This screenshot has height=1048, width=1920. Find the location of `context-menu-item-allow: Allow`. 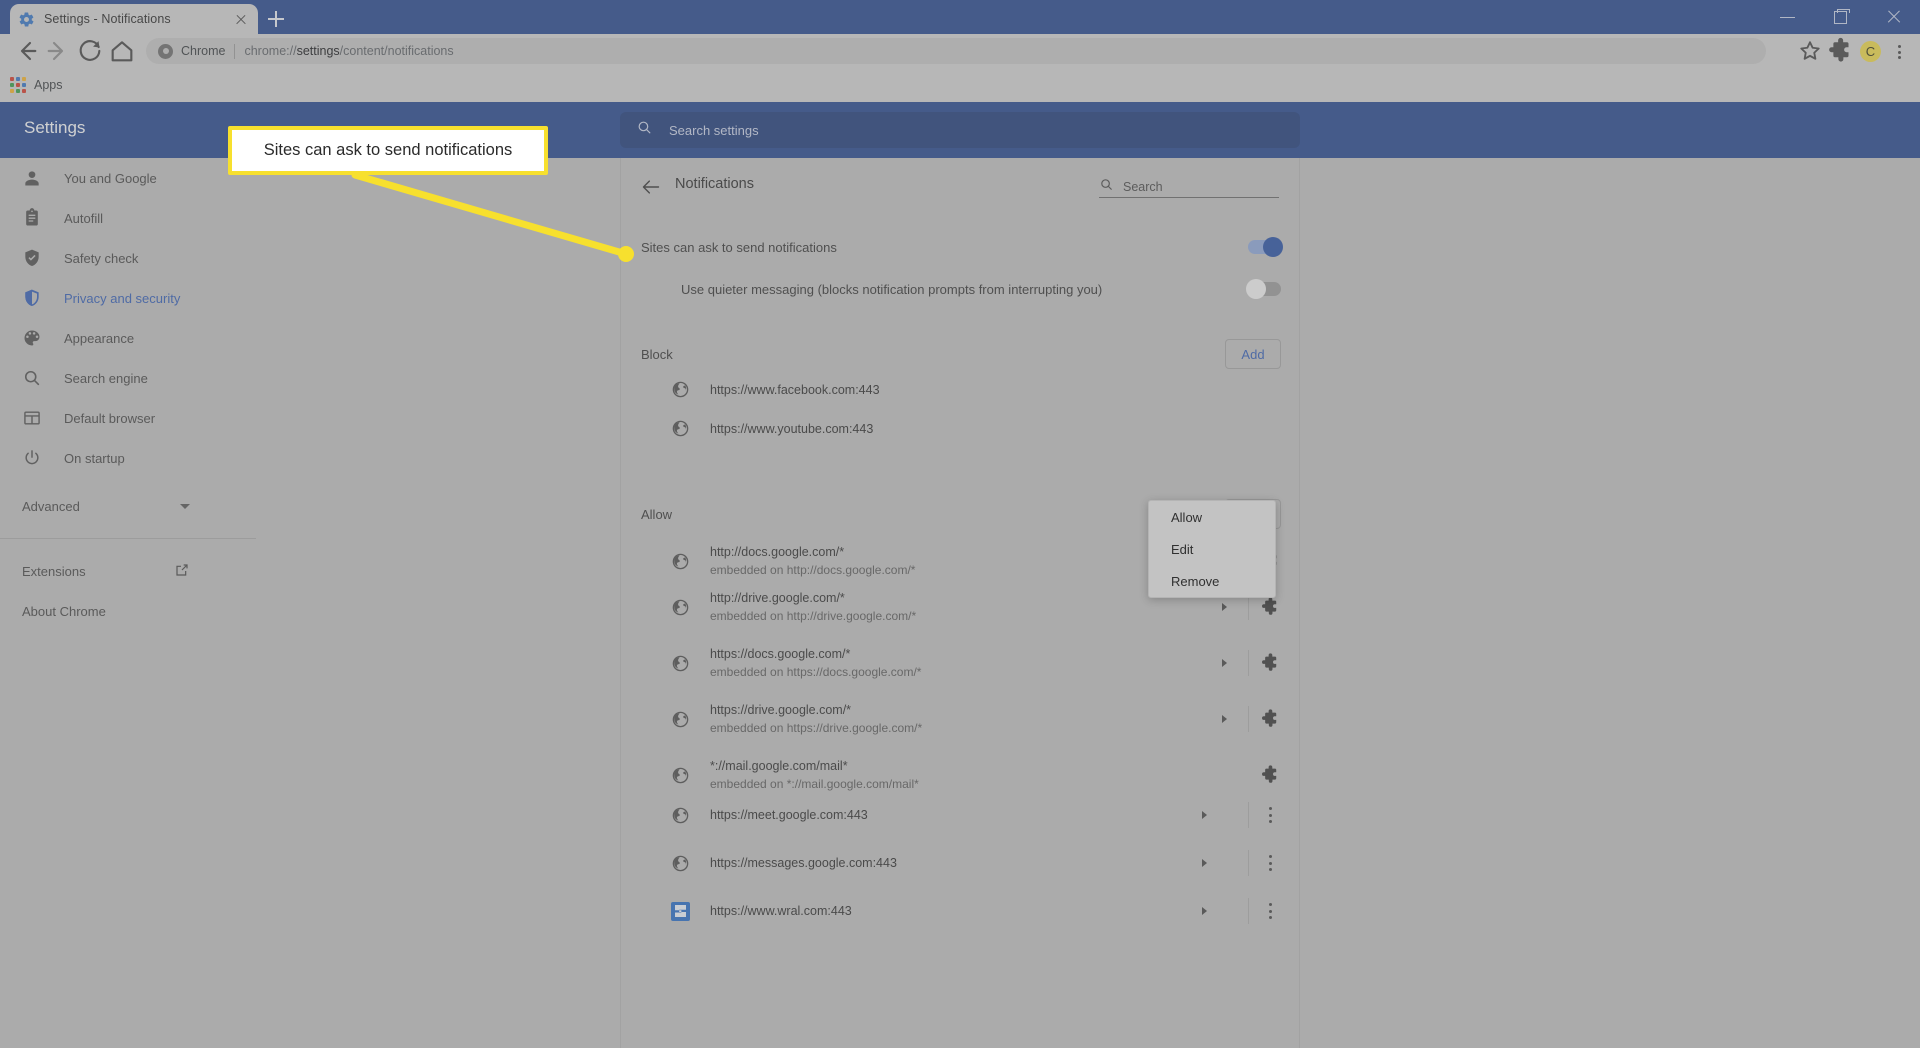

context-menu-item-allow: Allow is located at coordinates (1212, 517).